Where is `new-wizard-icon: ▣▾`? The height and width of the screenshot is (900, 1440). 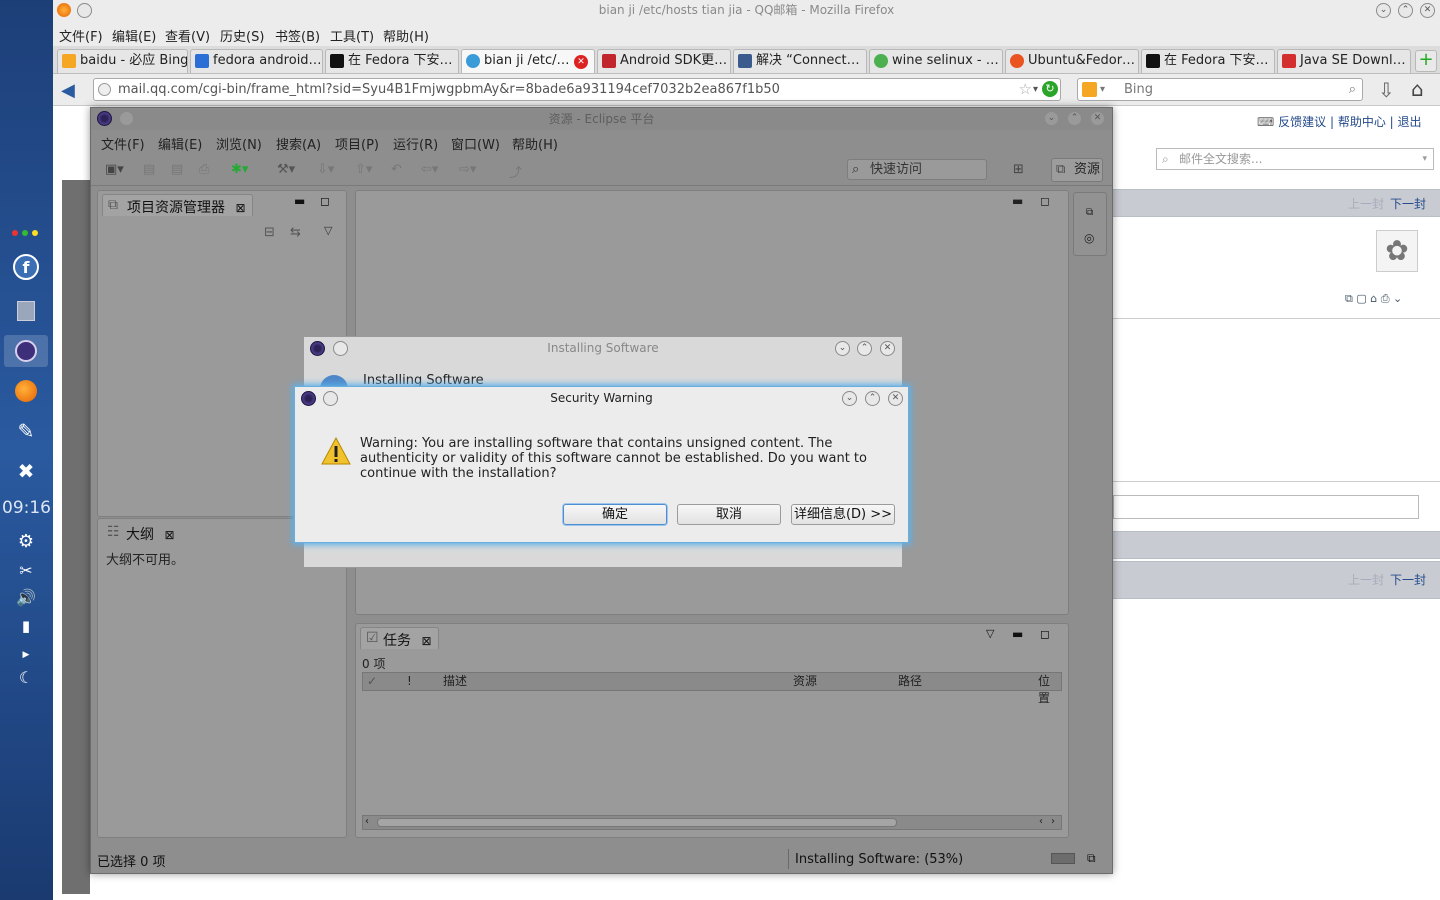
new-wizard-icon: ▣▾ is located at coordinates (114, 169).